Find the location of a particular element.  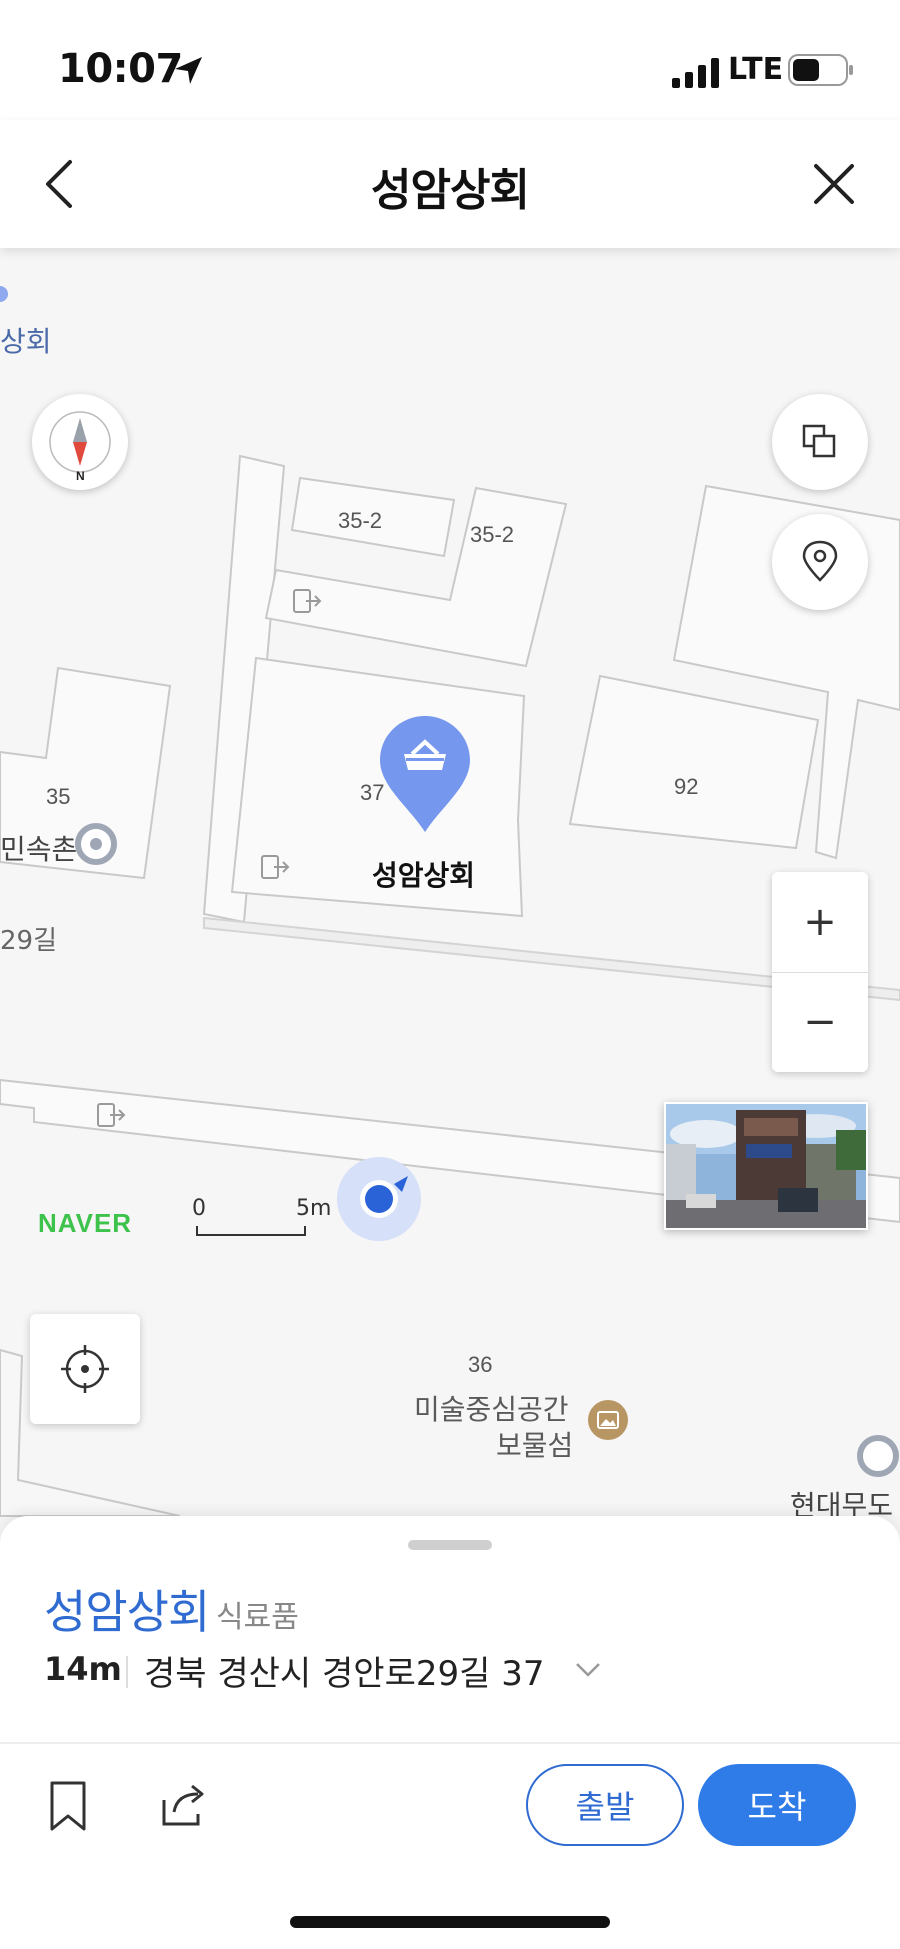

map-poi-label: 보물섬 is located at coordinates (534, 1444).